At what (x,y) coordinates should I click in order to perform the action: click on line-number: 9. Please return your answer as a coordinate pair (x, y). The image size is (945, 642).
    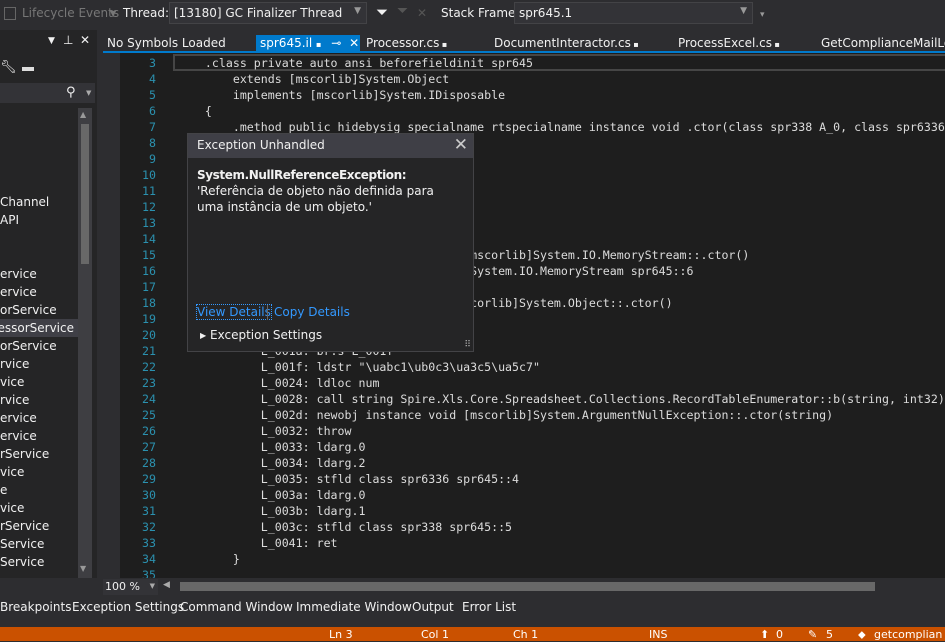
    Looking at the image, I should click on (152, 159).